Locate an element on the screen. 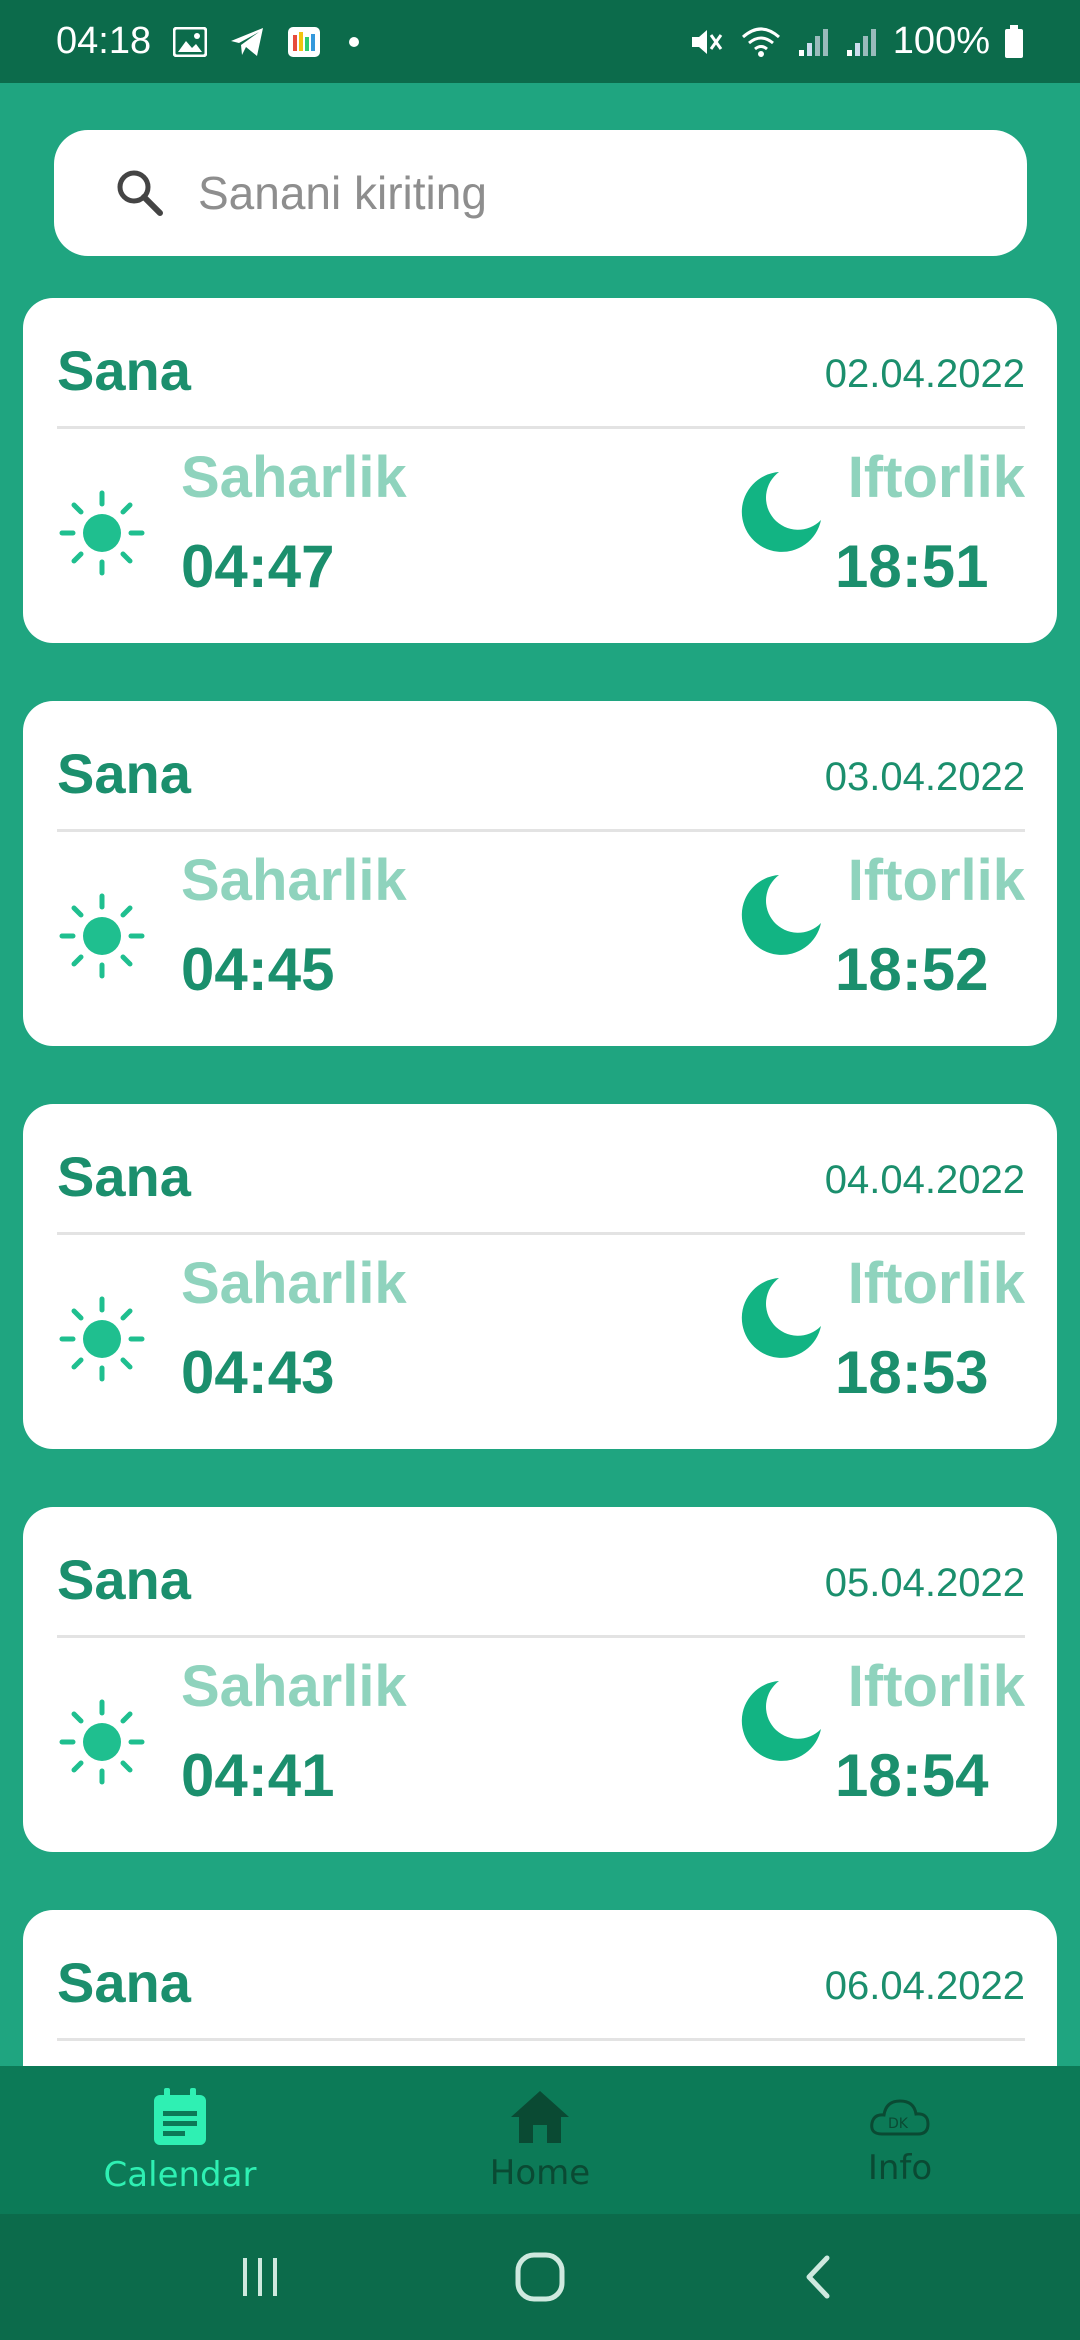 The height and width of the screenshot is (2340, 1080). wifi-icon is located at coordinates (761, 42).